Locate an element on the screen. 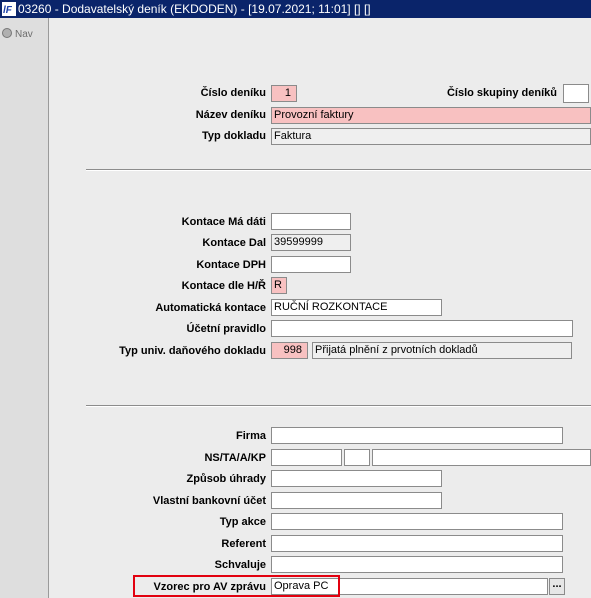 This screenshot has width=591, height=598. ns-ta-label: NS/TA/A/KP is located at coordinates (235, 458).